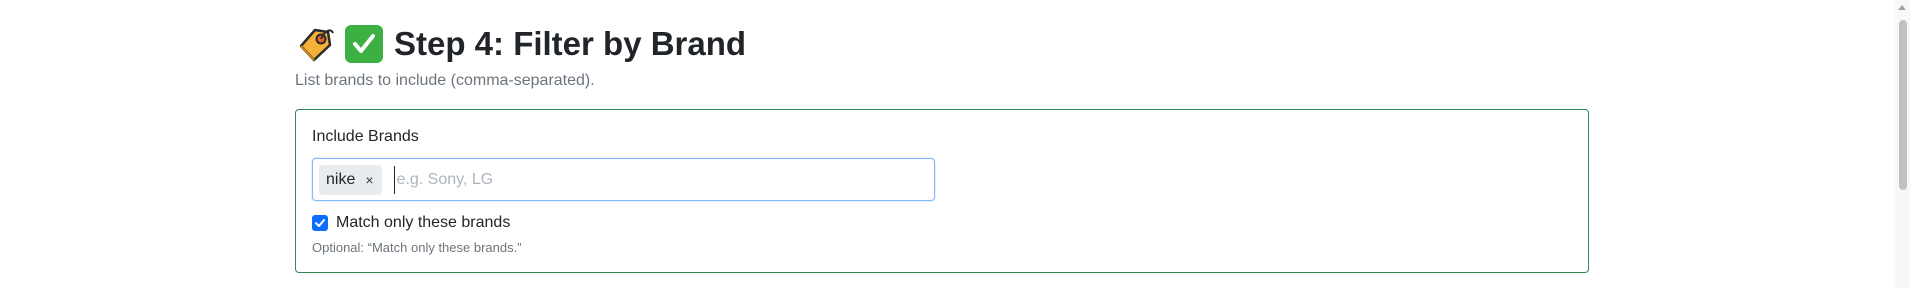 The height and width of the screenshot is (288, 1910). I want to click on match-only-checkbox-row: Match only these brands, so click(411, 223).